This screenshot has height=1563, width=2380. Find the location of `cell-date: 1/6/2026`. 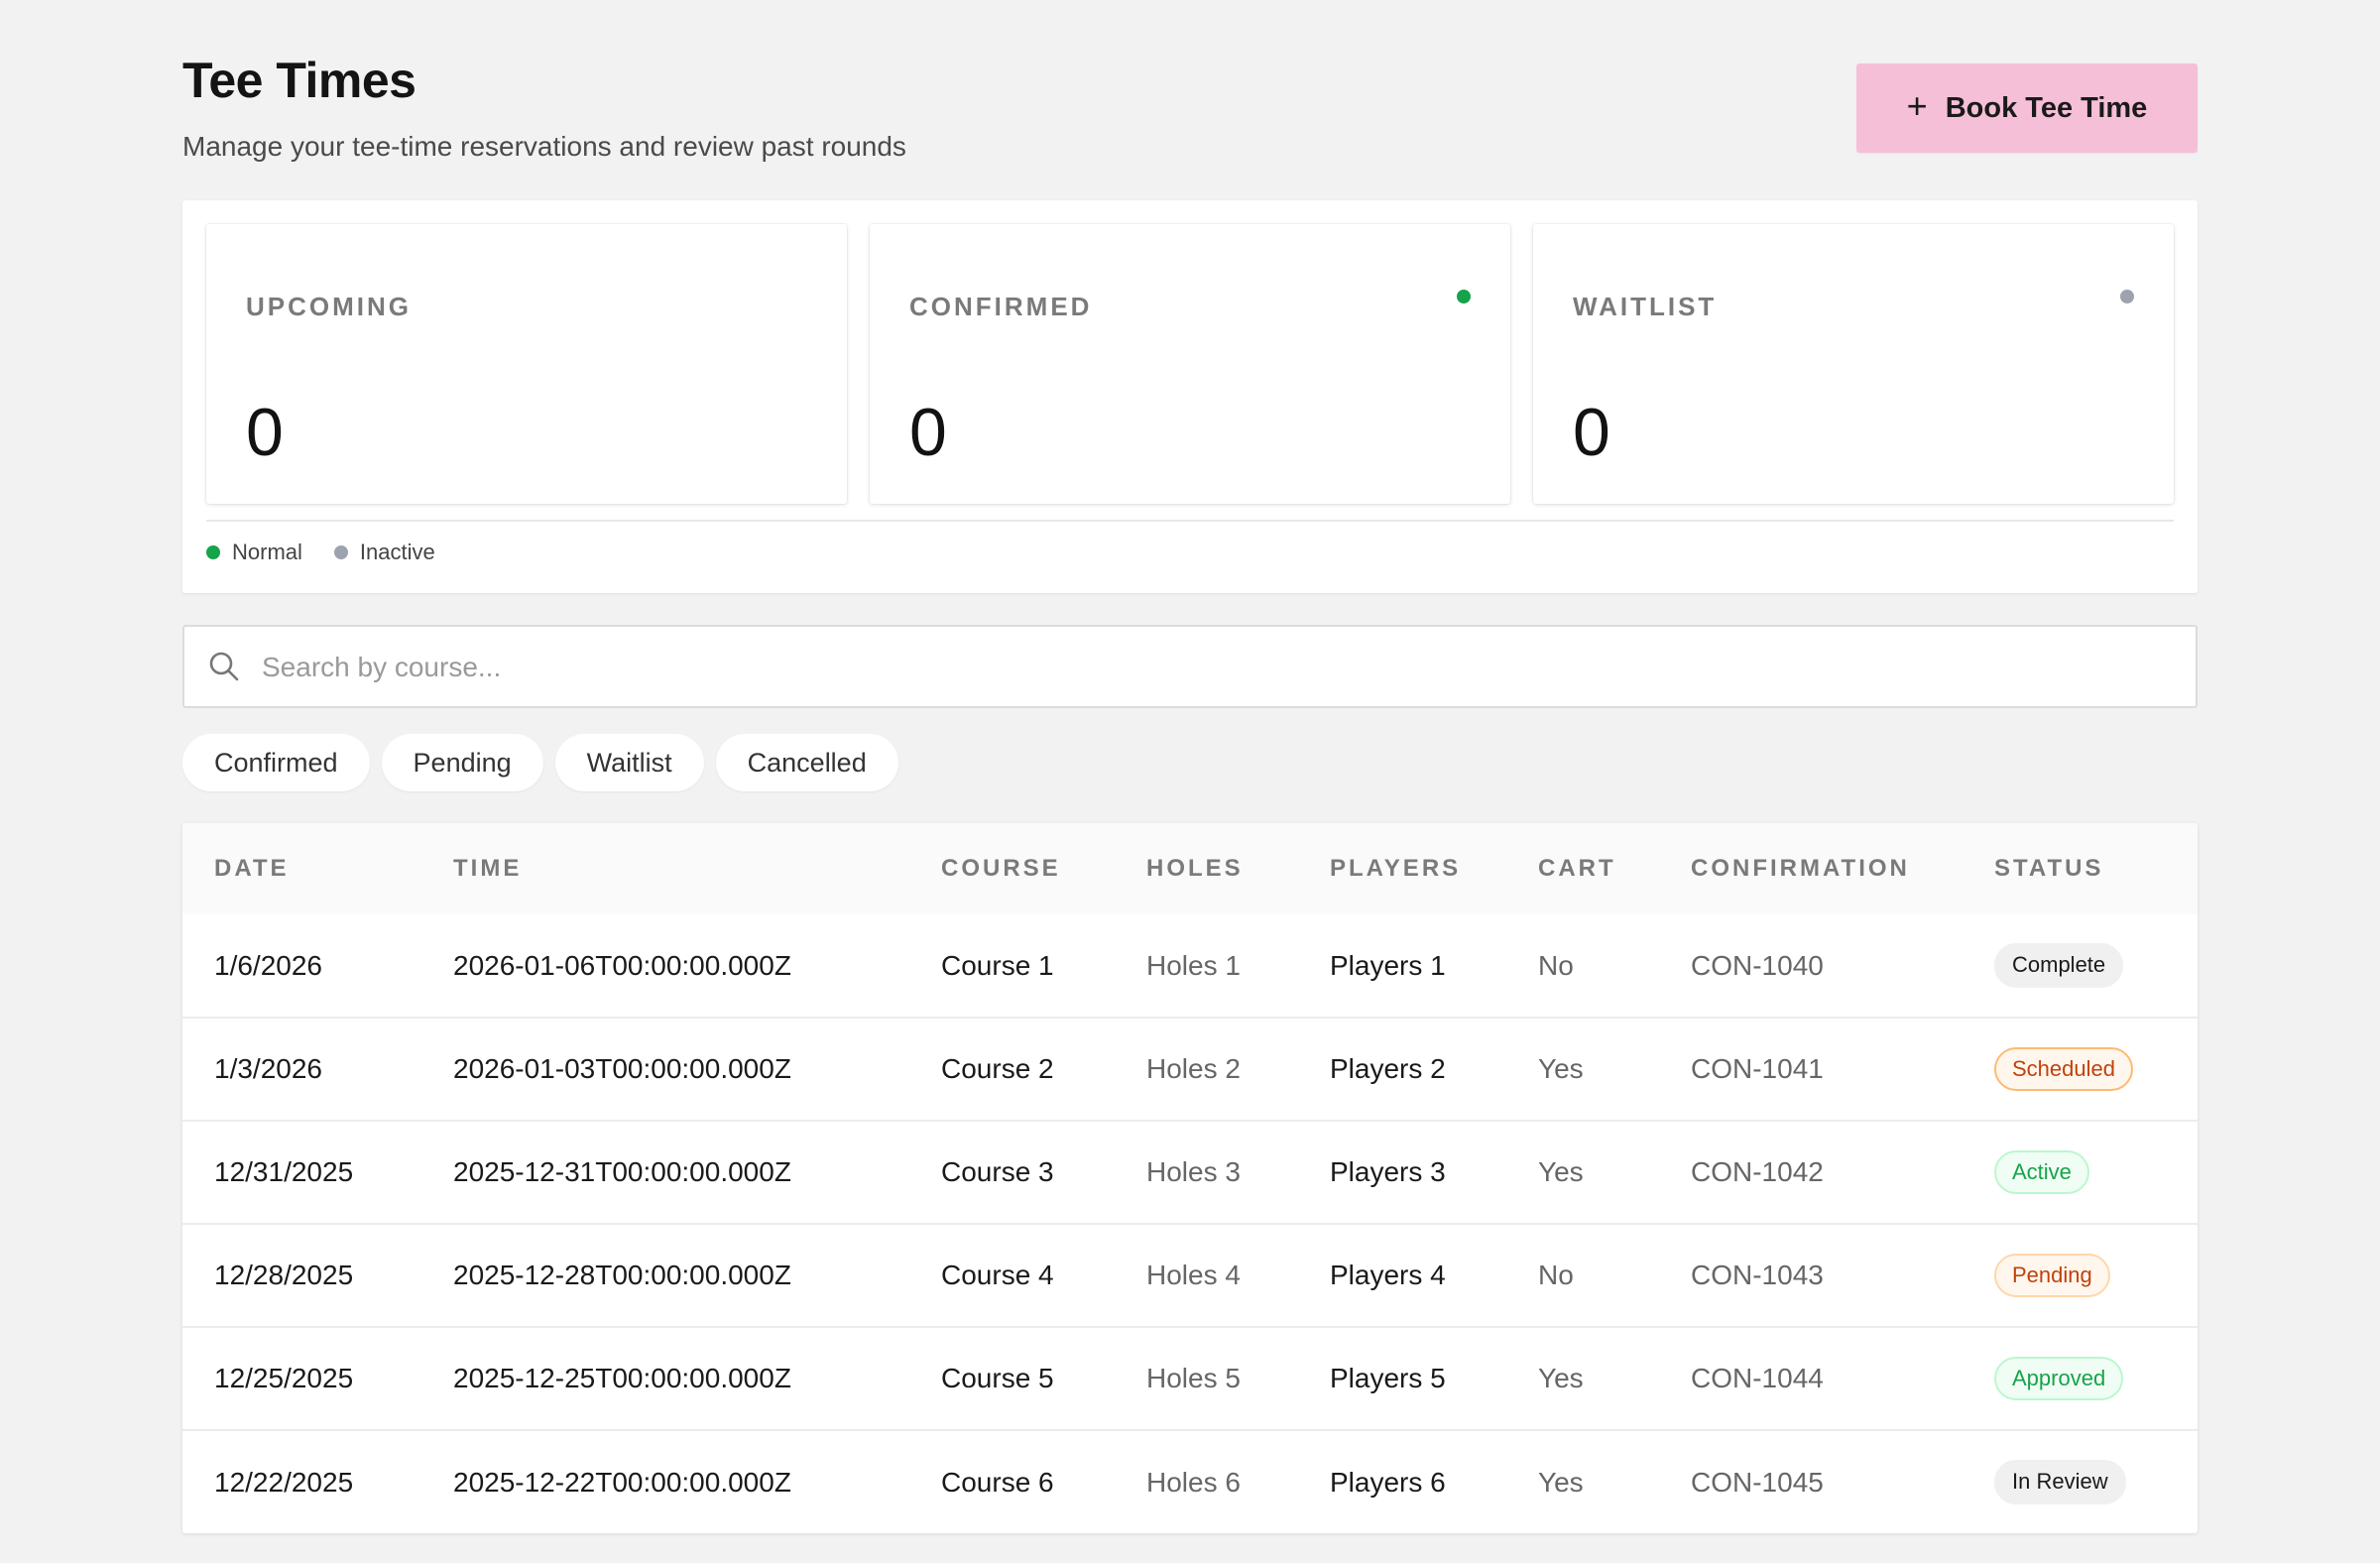

cell-date: 1/6/2026 is located at coordinates (268, 965).